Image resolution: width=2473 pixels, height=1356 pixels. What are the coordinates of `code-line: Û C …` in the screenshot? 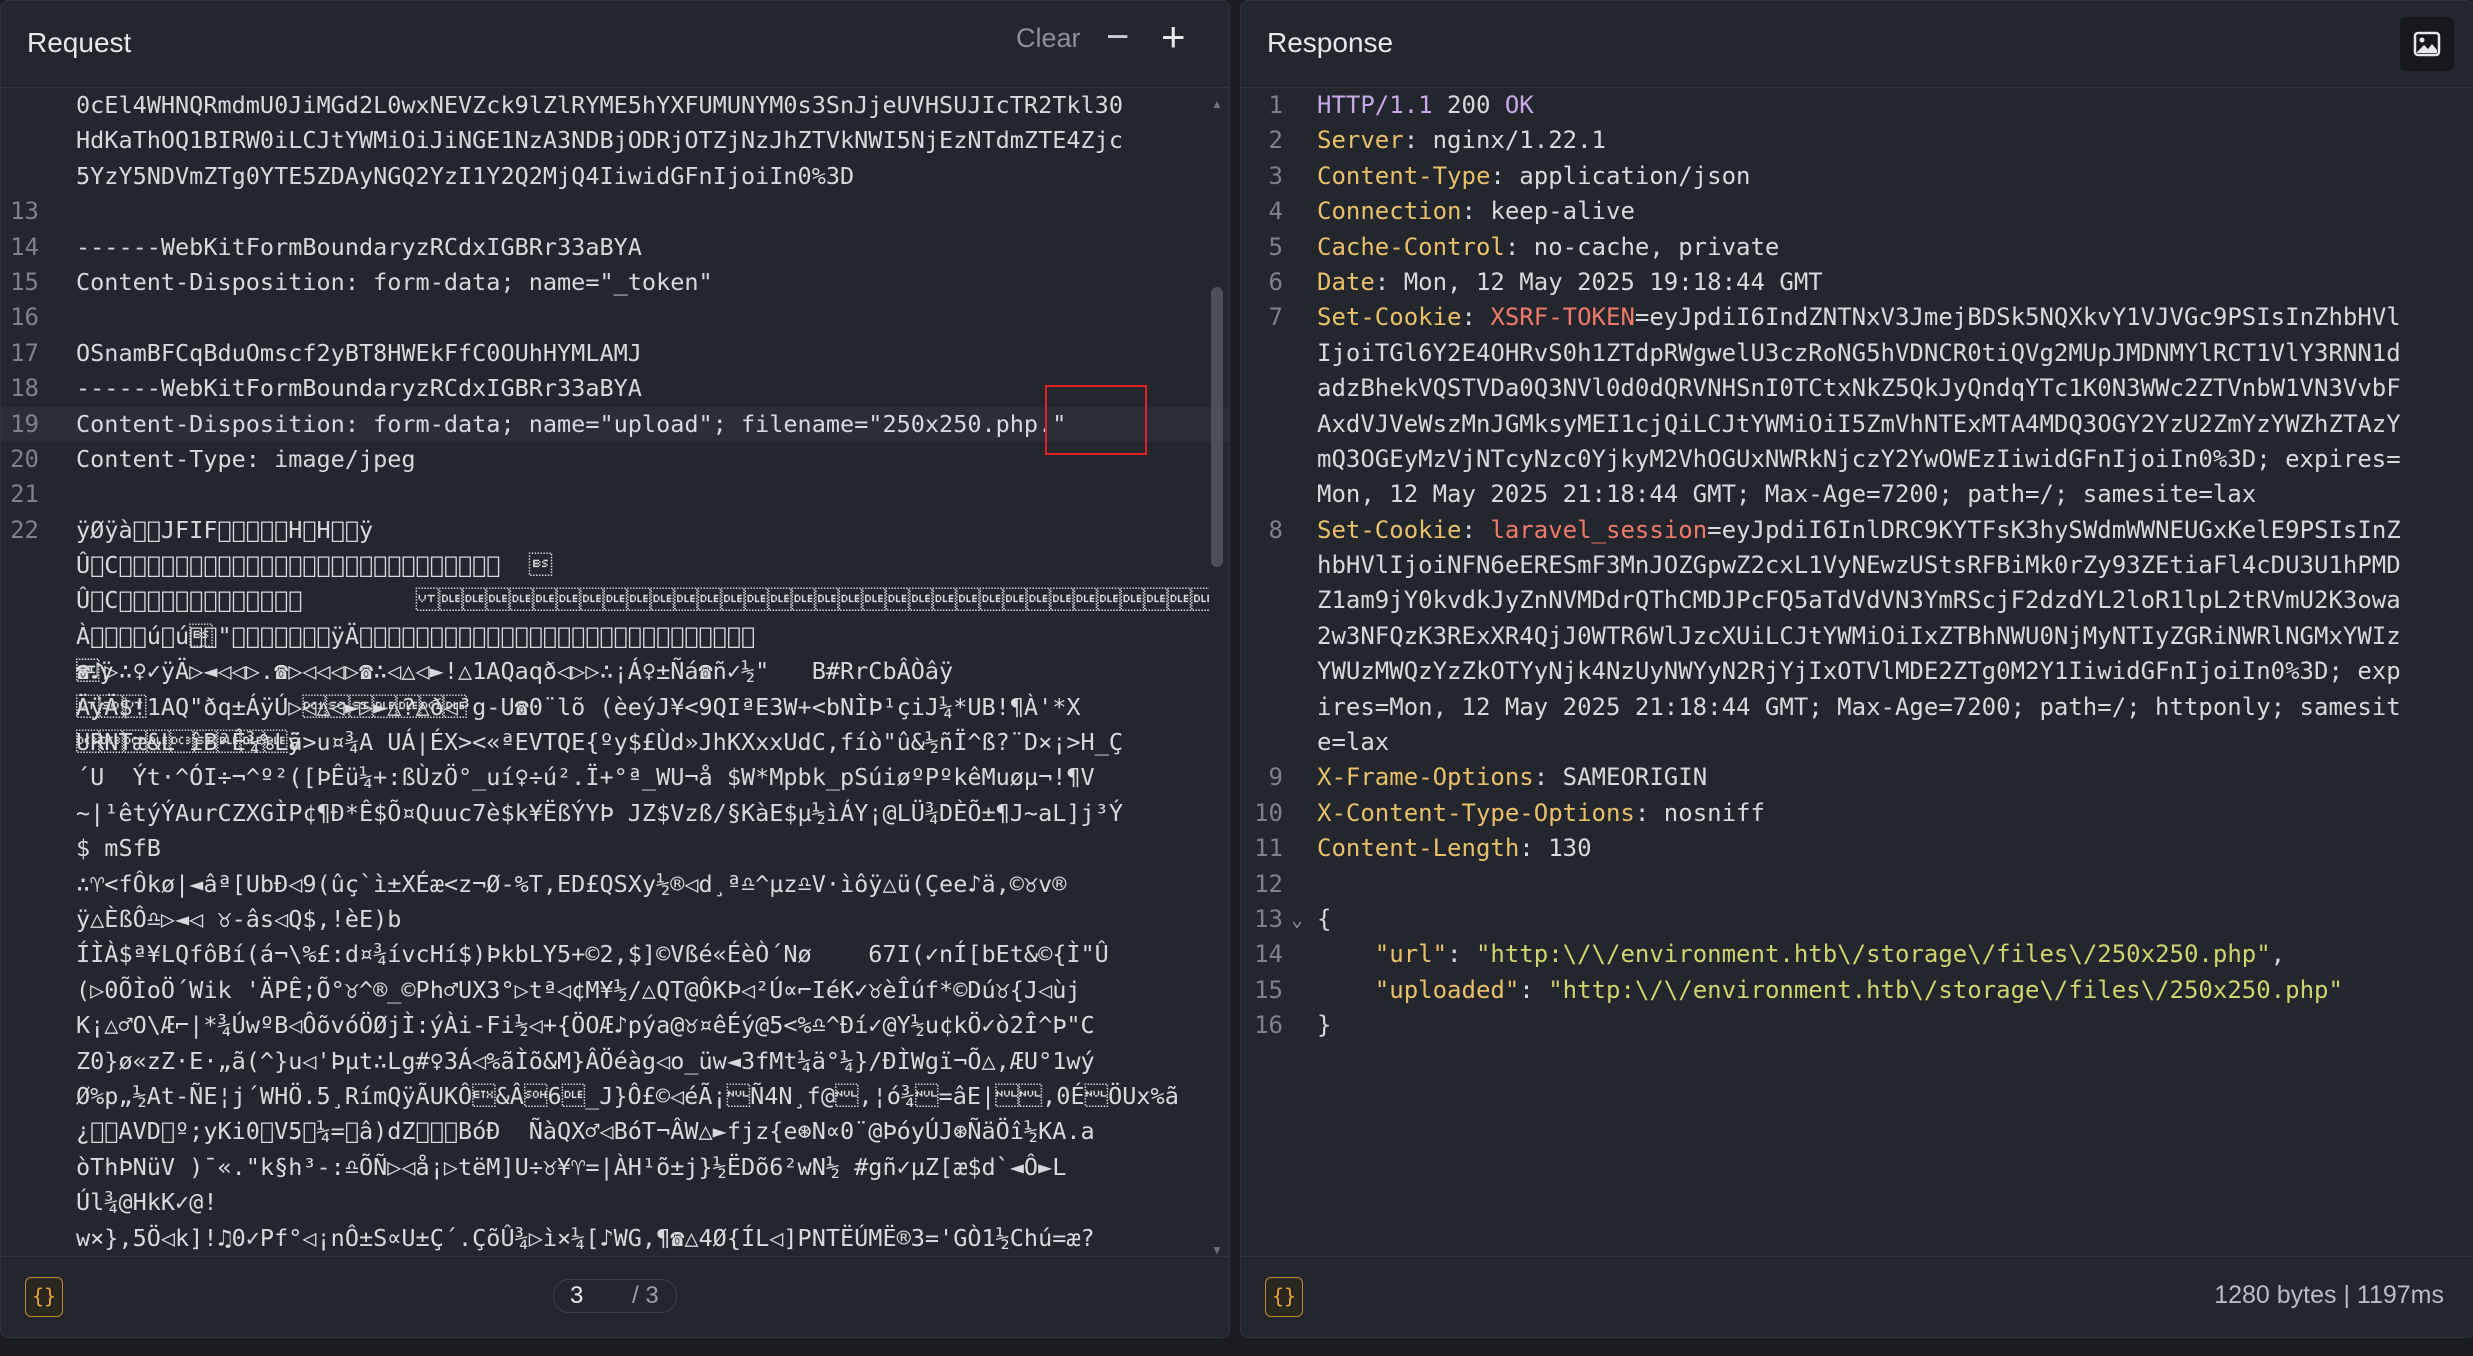 It's located at (615, 600).